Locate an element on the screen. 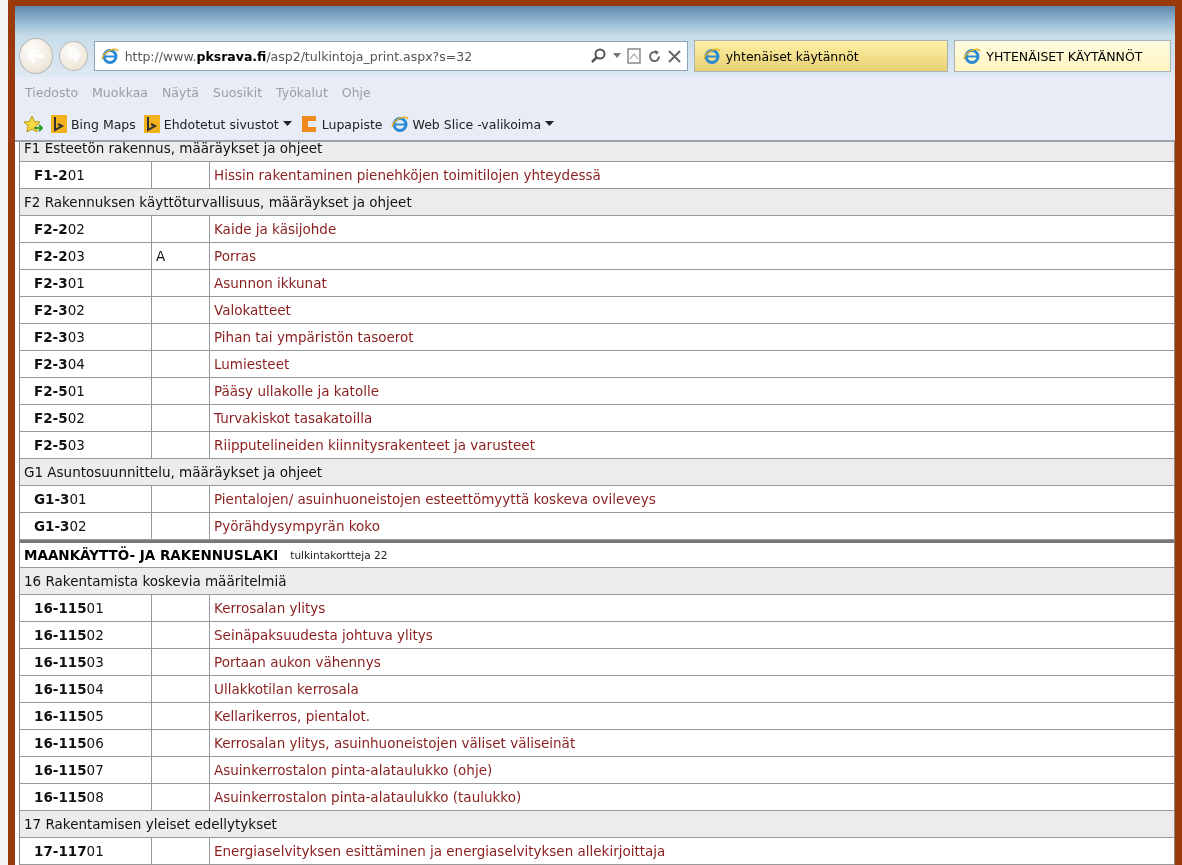  url-text: http://www.pksrava.fi/asp2/tulkintoja_print.aspx?s=32 is located at coordinates (299, 56).